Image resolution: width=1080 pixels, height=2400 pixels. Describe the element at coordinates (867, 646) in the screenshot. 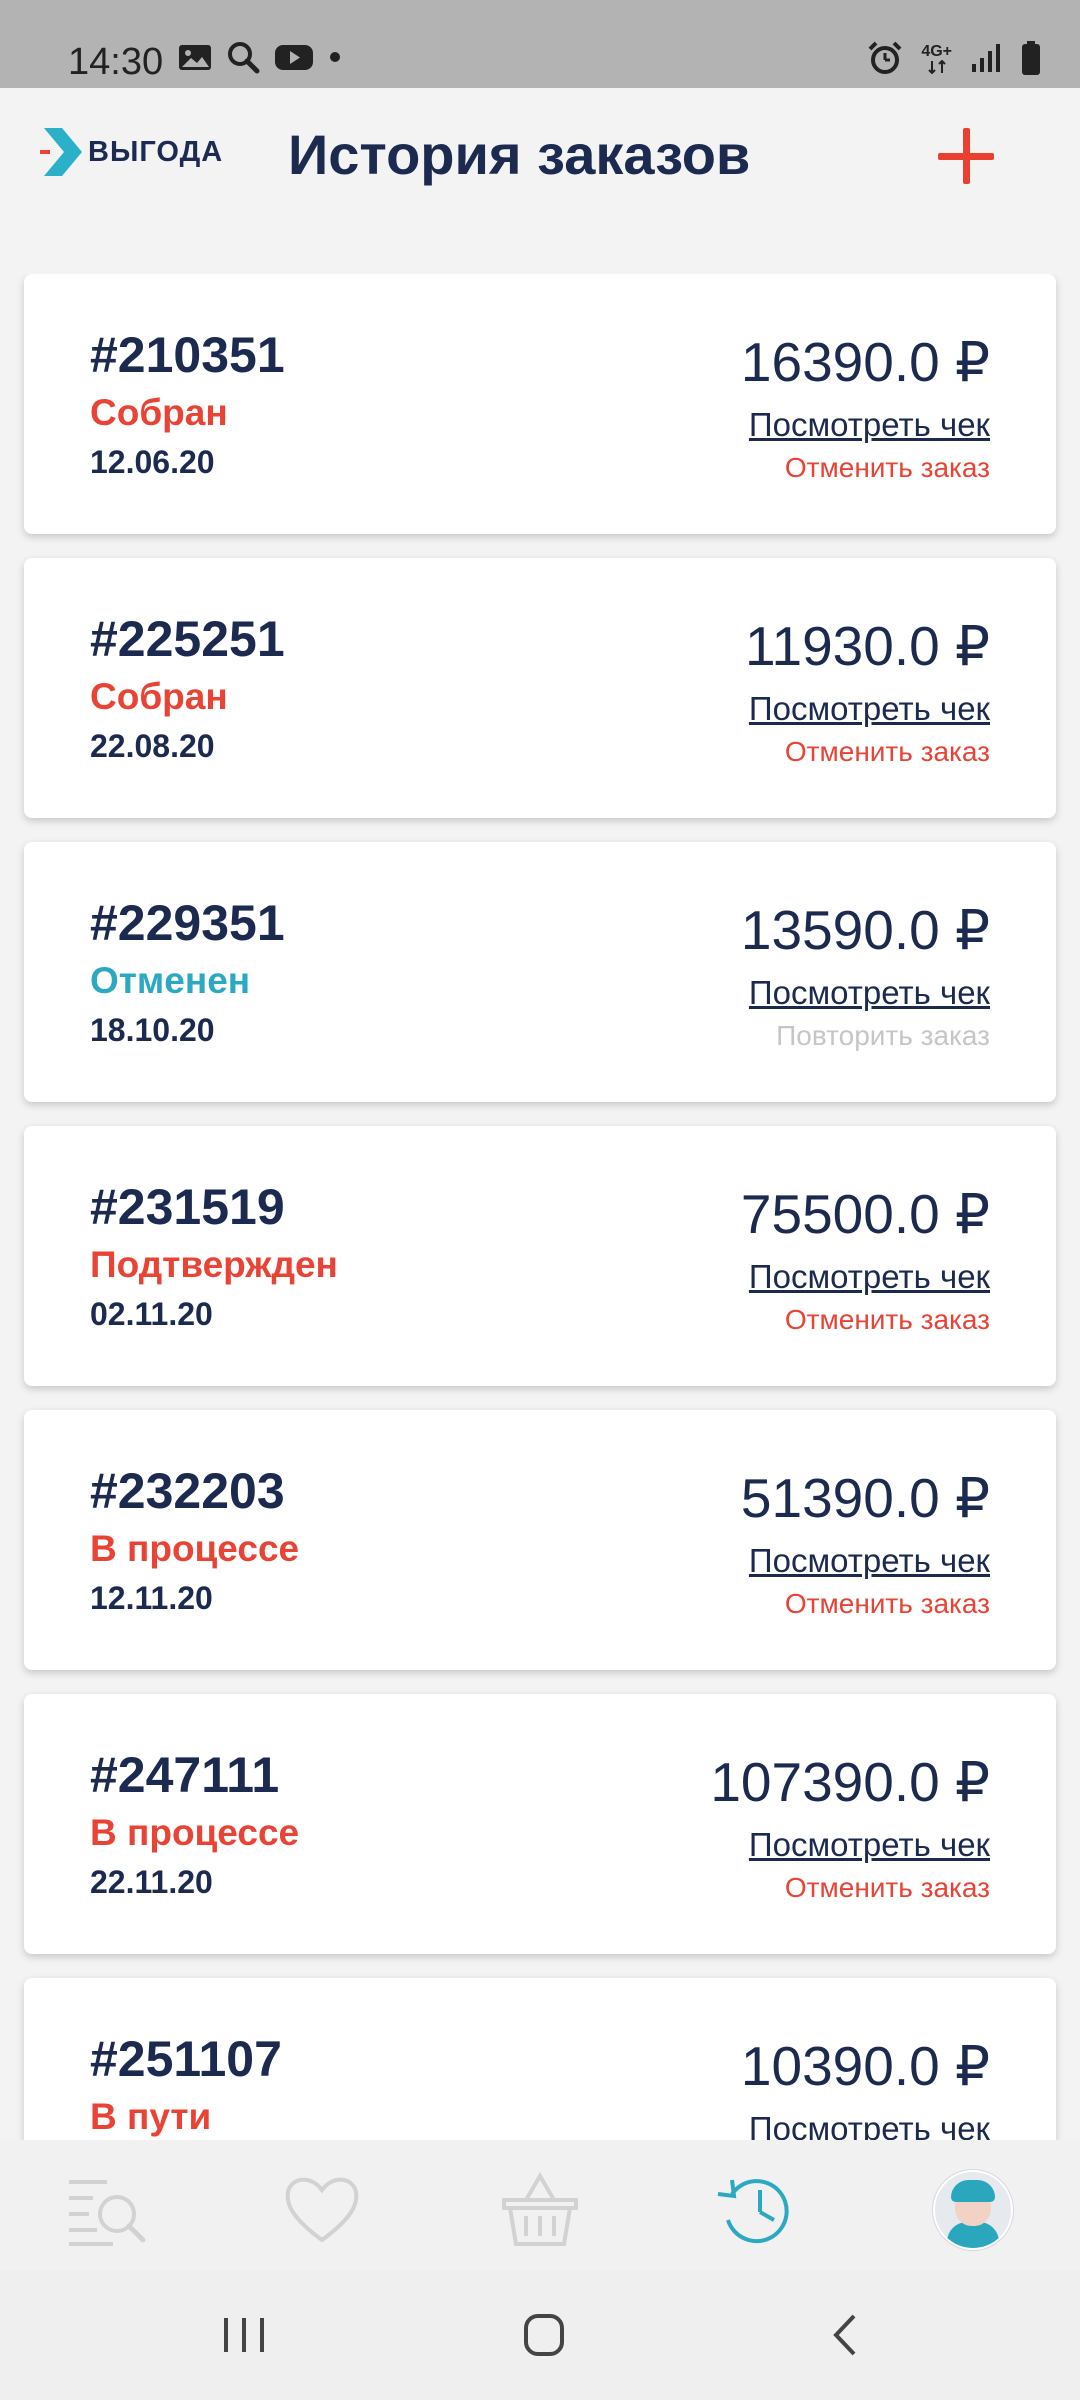

I see `order-price: 11930.0 ₽` at that location.